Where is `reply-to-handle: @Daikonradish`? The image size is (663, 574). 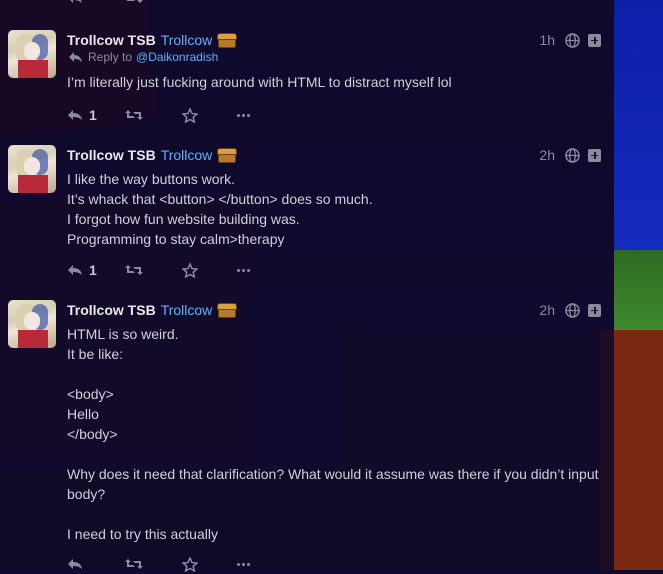 reply-to-handle: @Daikonradish is located at coordinates (177, 57).